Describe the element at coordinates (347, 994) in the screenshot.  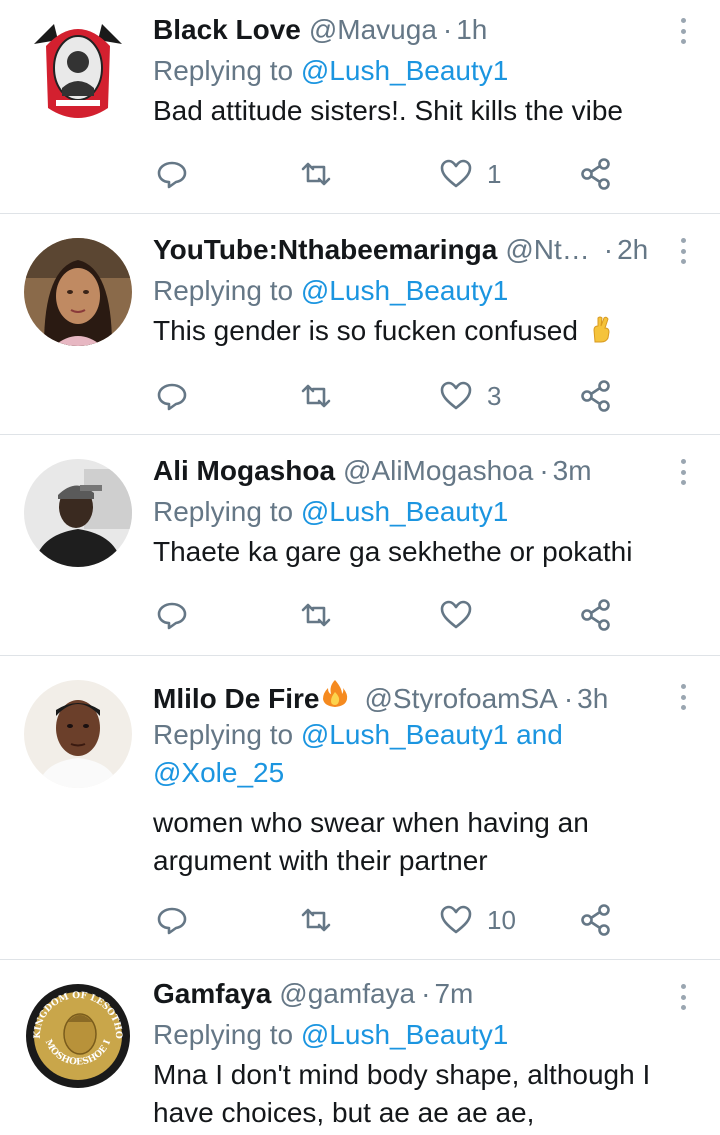
I see `user-handle: @gamfaya` at that location.